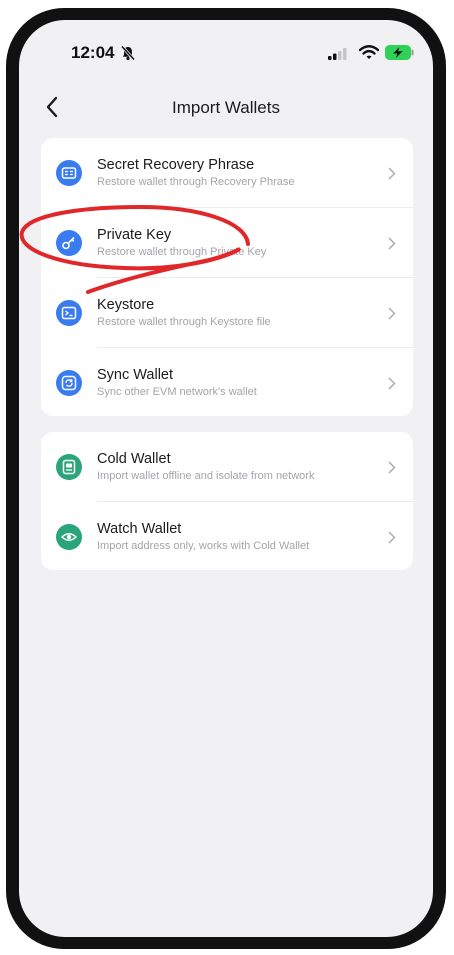  I want to click on page-title: Import Wallets, so click(225, 107).